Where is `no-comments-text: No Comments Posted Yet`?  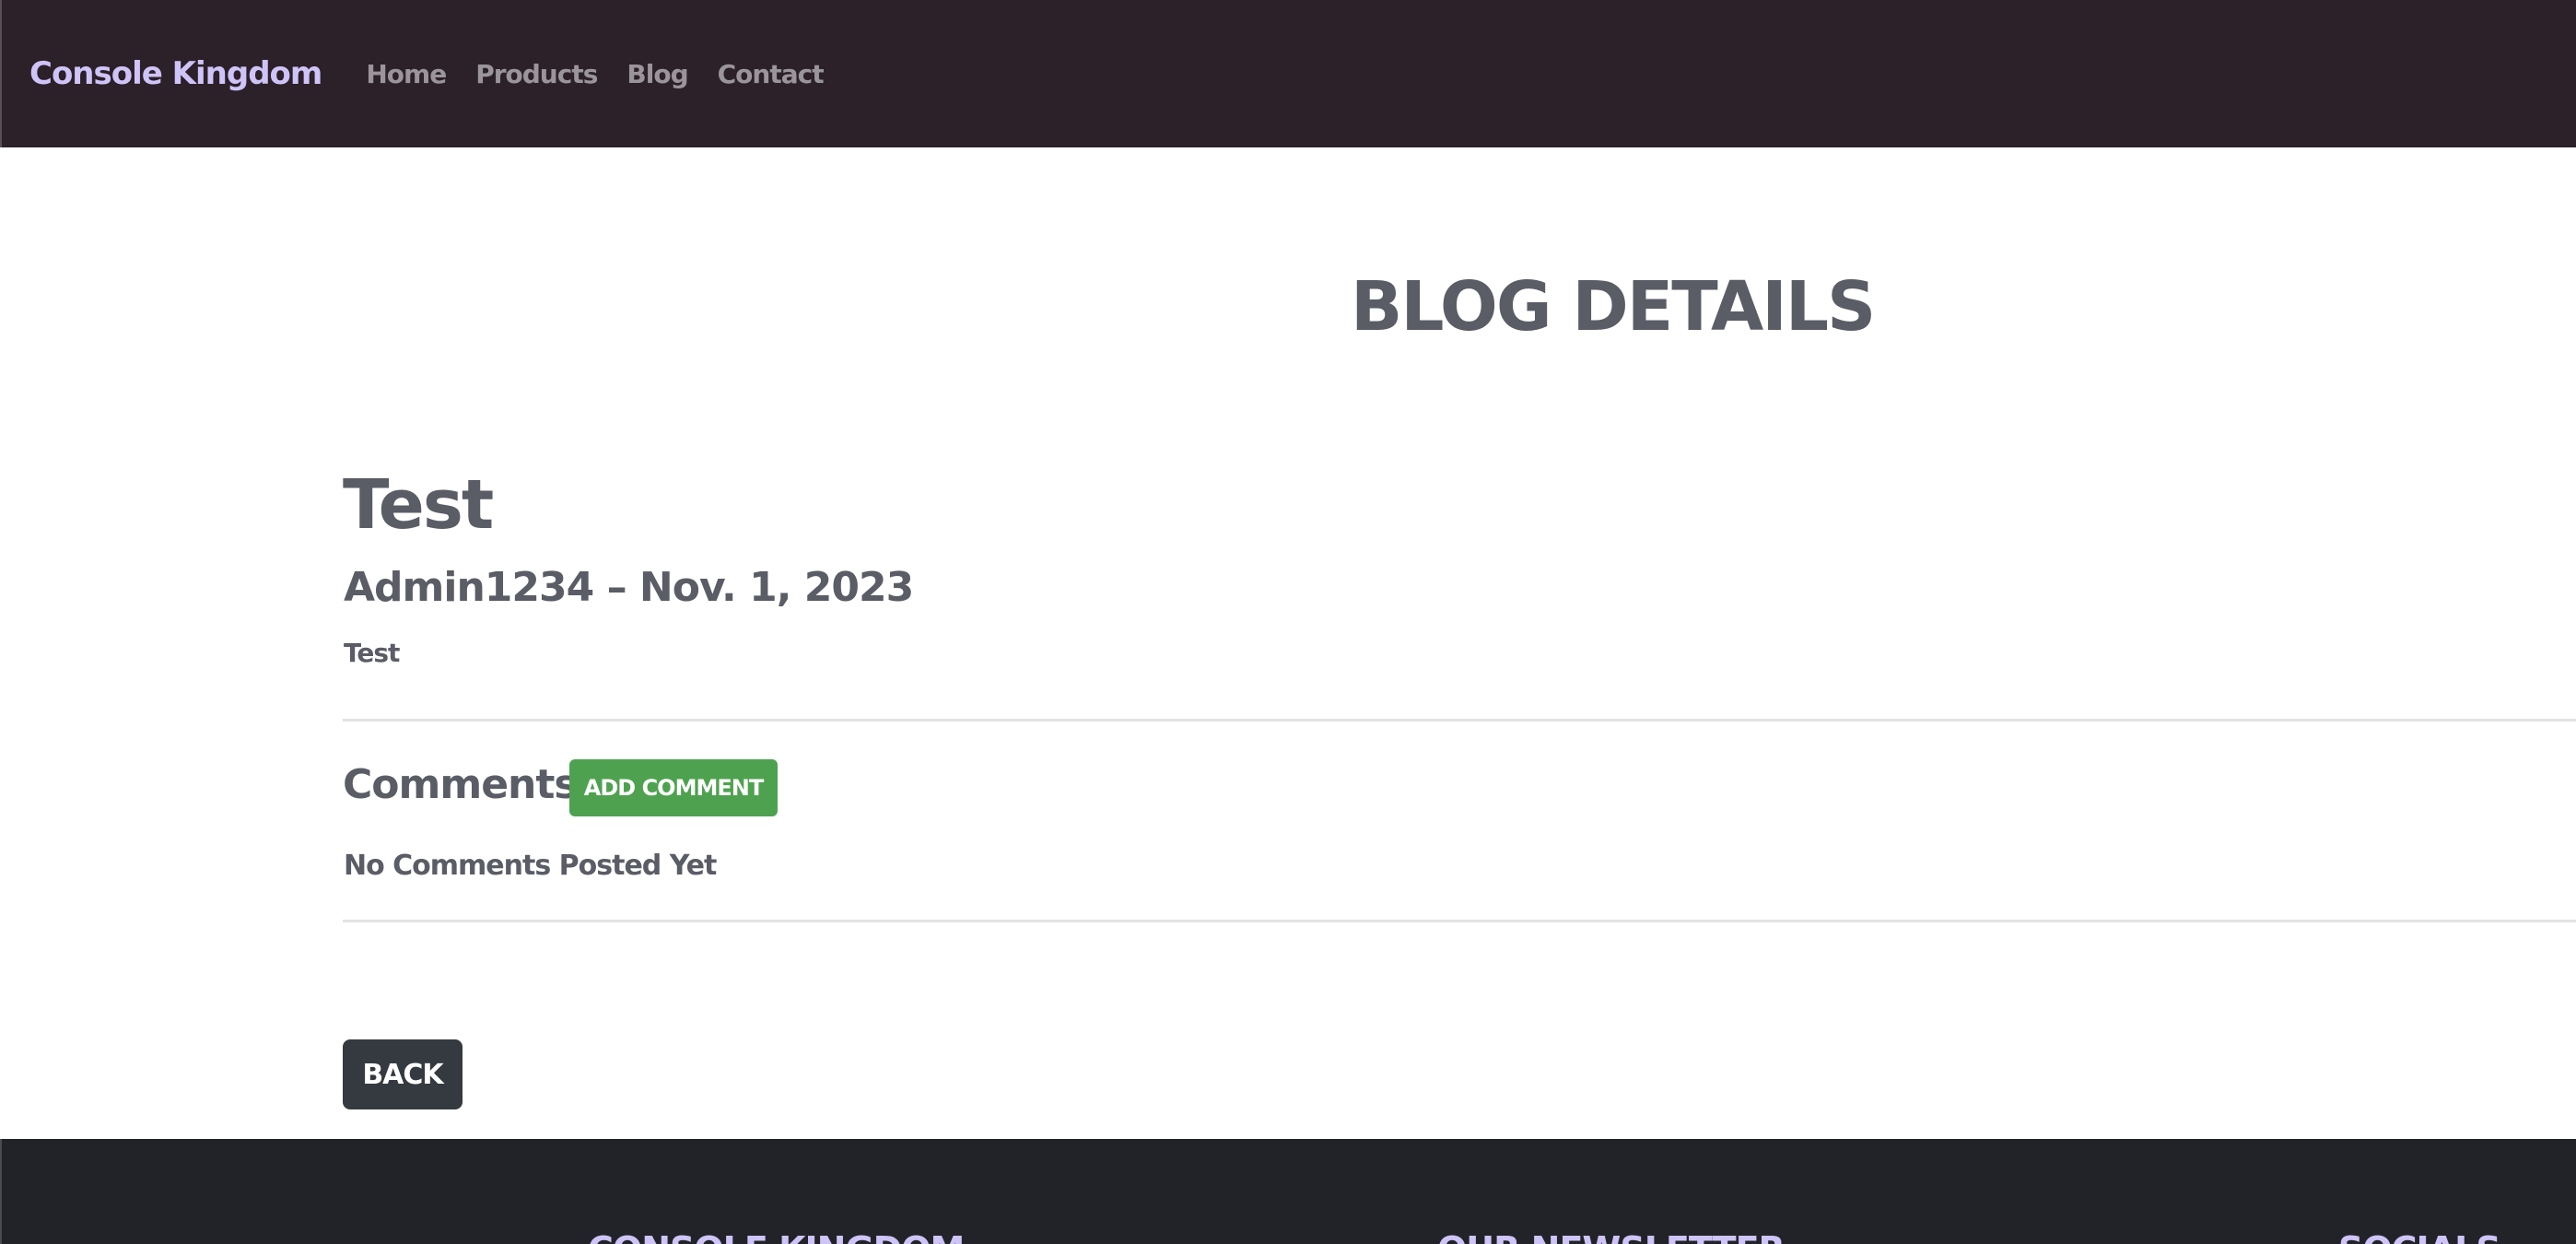 no-comments-text: No Comments Posted Yet is located at coordinates (530, 866).